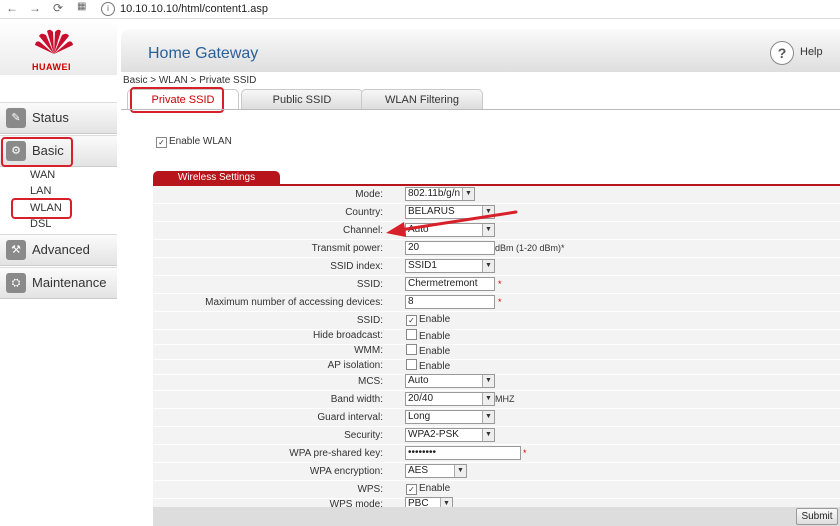 The image size is (840, 526). What do you see at coordinates (496, 285) in the screenshot?
I see `row-ssid: SSID: Chermetremont *` at bounding box center [496, 285].